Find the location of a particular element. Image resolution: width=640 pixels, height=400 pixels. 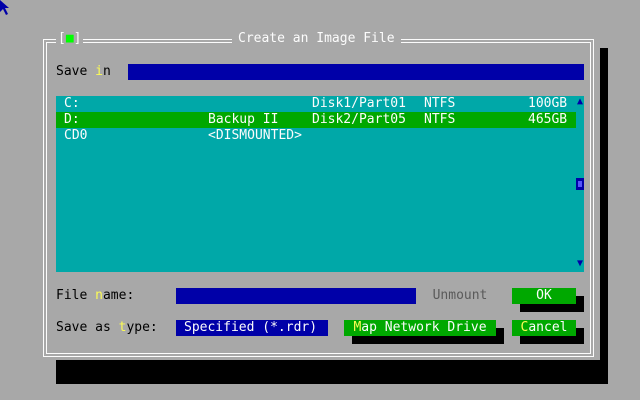

map-network-drive-button: Map Network Drive is located at coordinates (420, 328).